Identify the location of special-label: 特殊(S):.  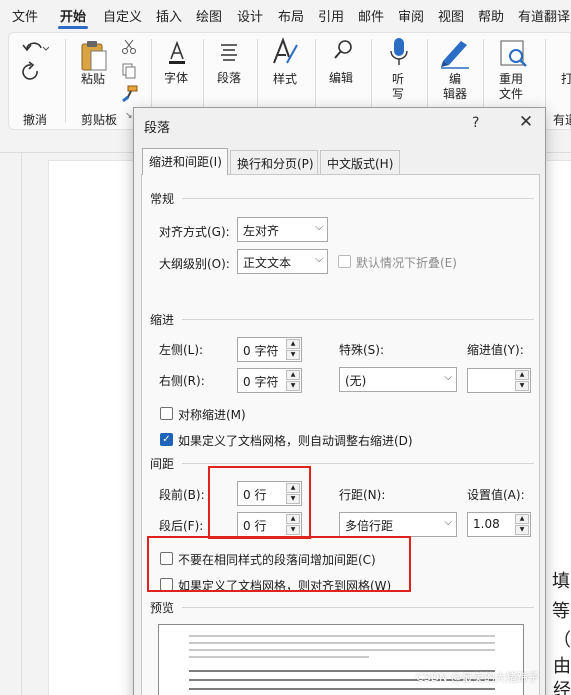
(362, 350).